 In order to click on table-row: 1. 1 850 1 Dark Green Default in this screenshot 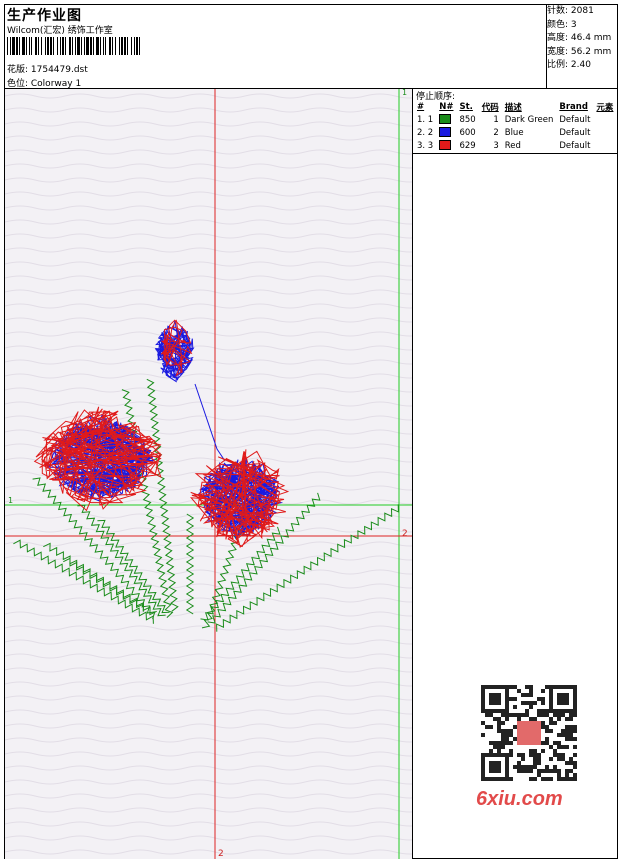, I will do `click(515, 119)`.